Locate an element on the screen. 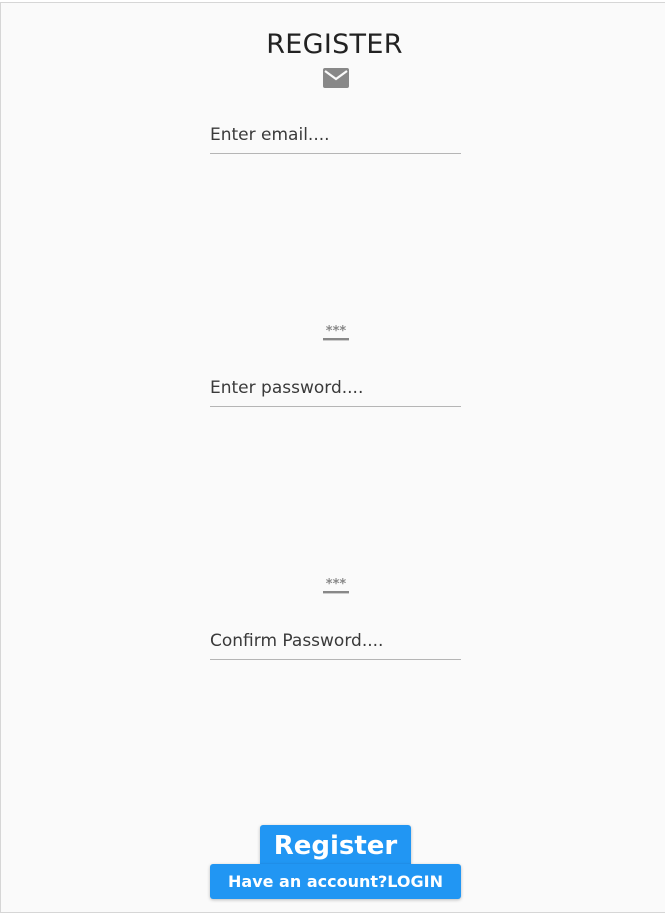 Image resolution: width=667 pixels, height=915 pixels. email-input is located at coordinates (335, 135).